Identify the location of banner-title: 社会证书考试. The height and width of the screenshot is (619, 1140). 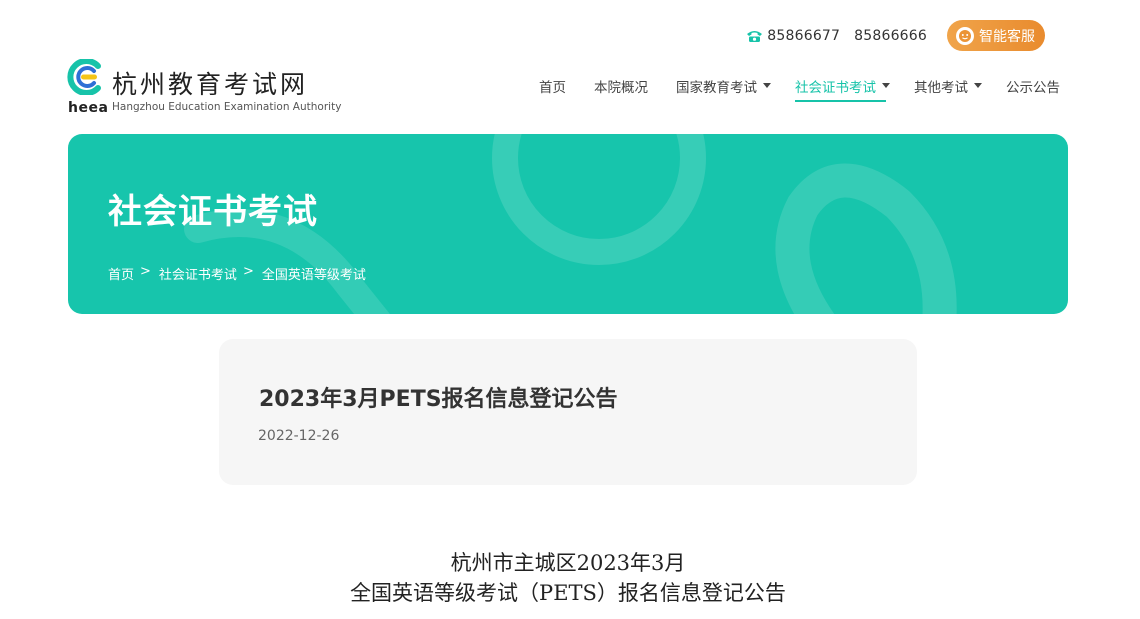
(213, 212).